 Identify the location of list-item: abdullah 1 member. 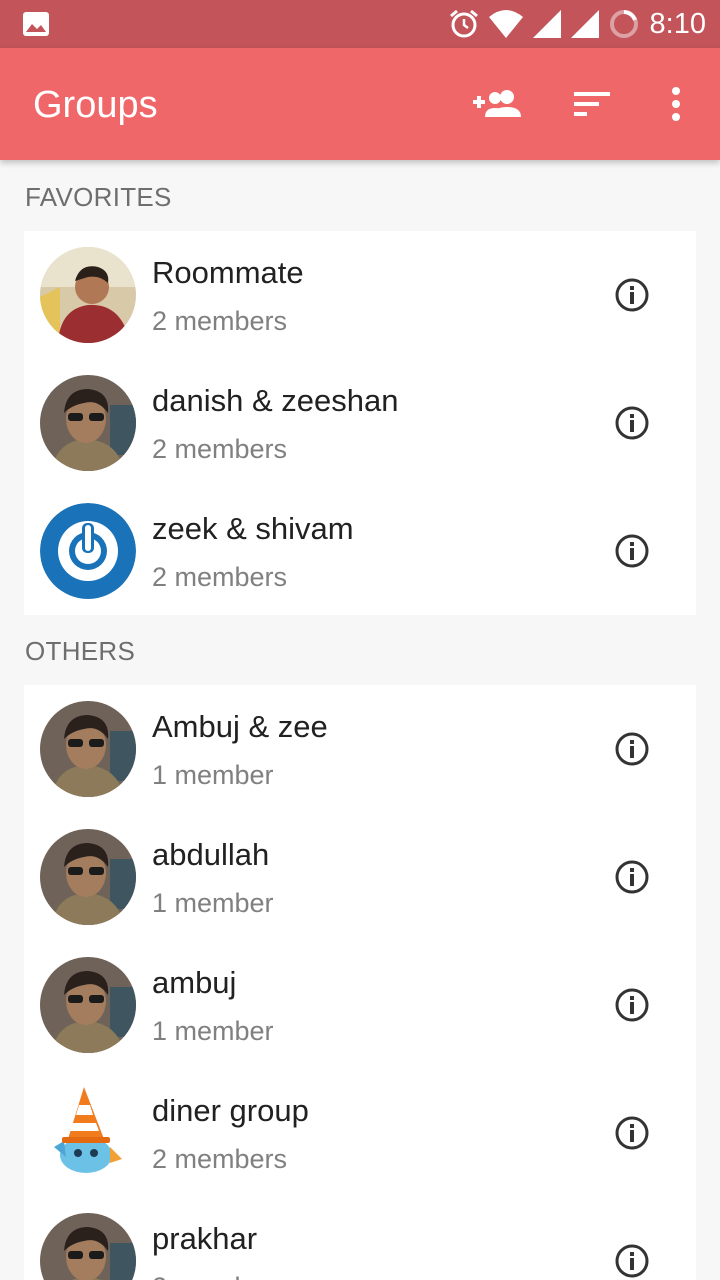
(360, 877).